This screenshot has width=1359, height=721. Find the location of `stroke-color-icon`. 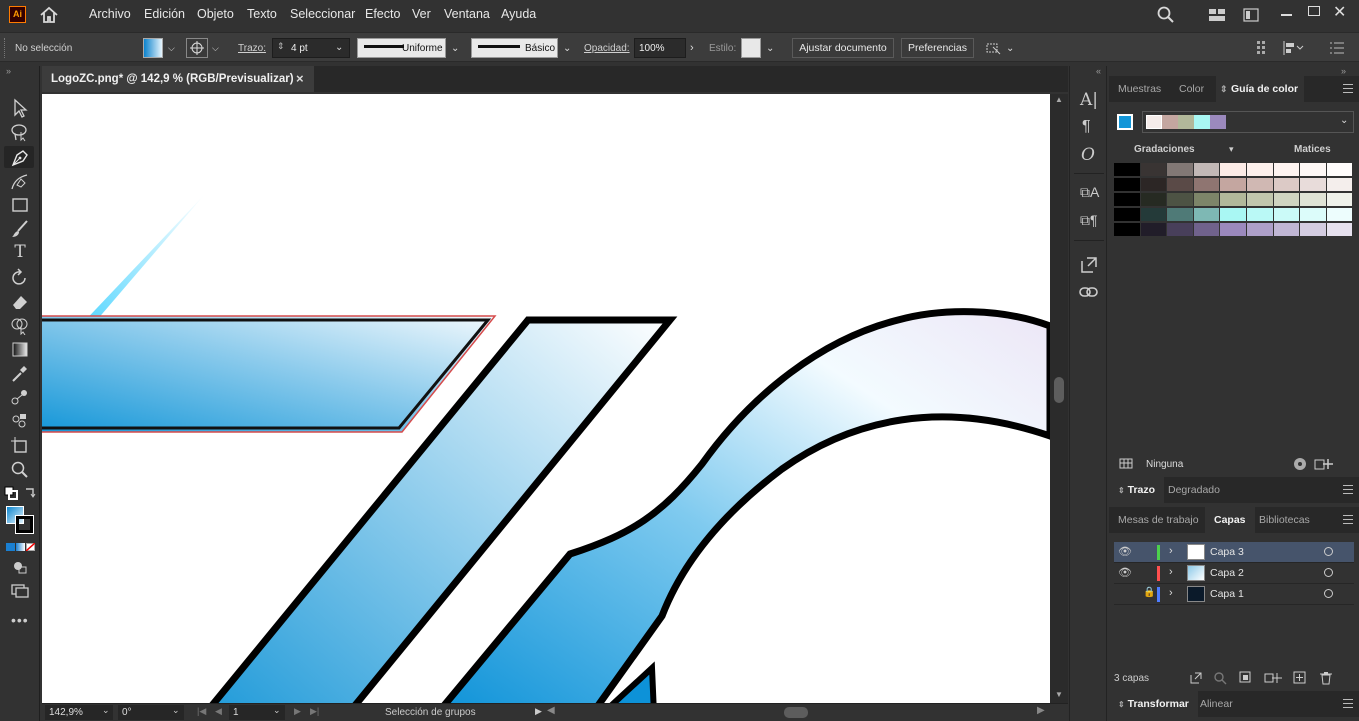

stroke-color-icon is located at coordinates (24, 524).